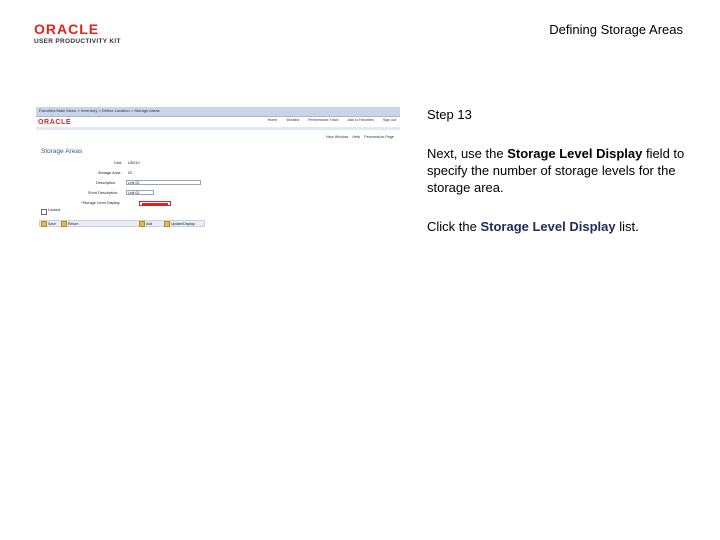 This screenshot has height=540, width=720. What do you see at coordinates (62, 151) in the screenshot?
I see `storage-areas-heading: Storage Areas` at bounding box center [62, 151].